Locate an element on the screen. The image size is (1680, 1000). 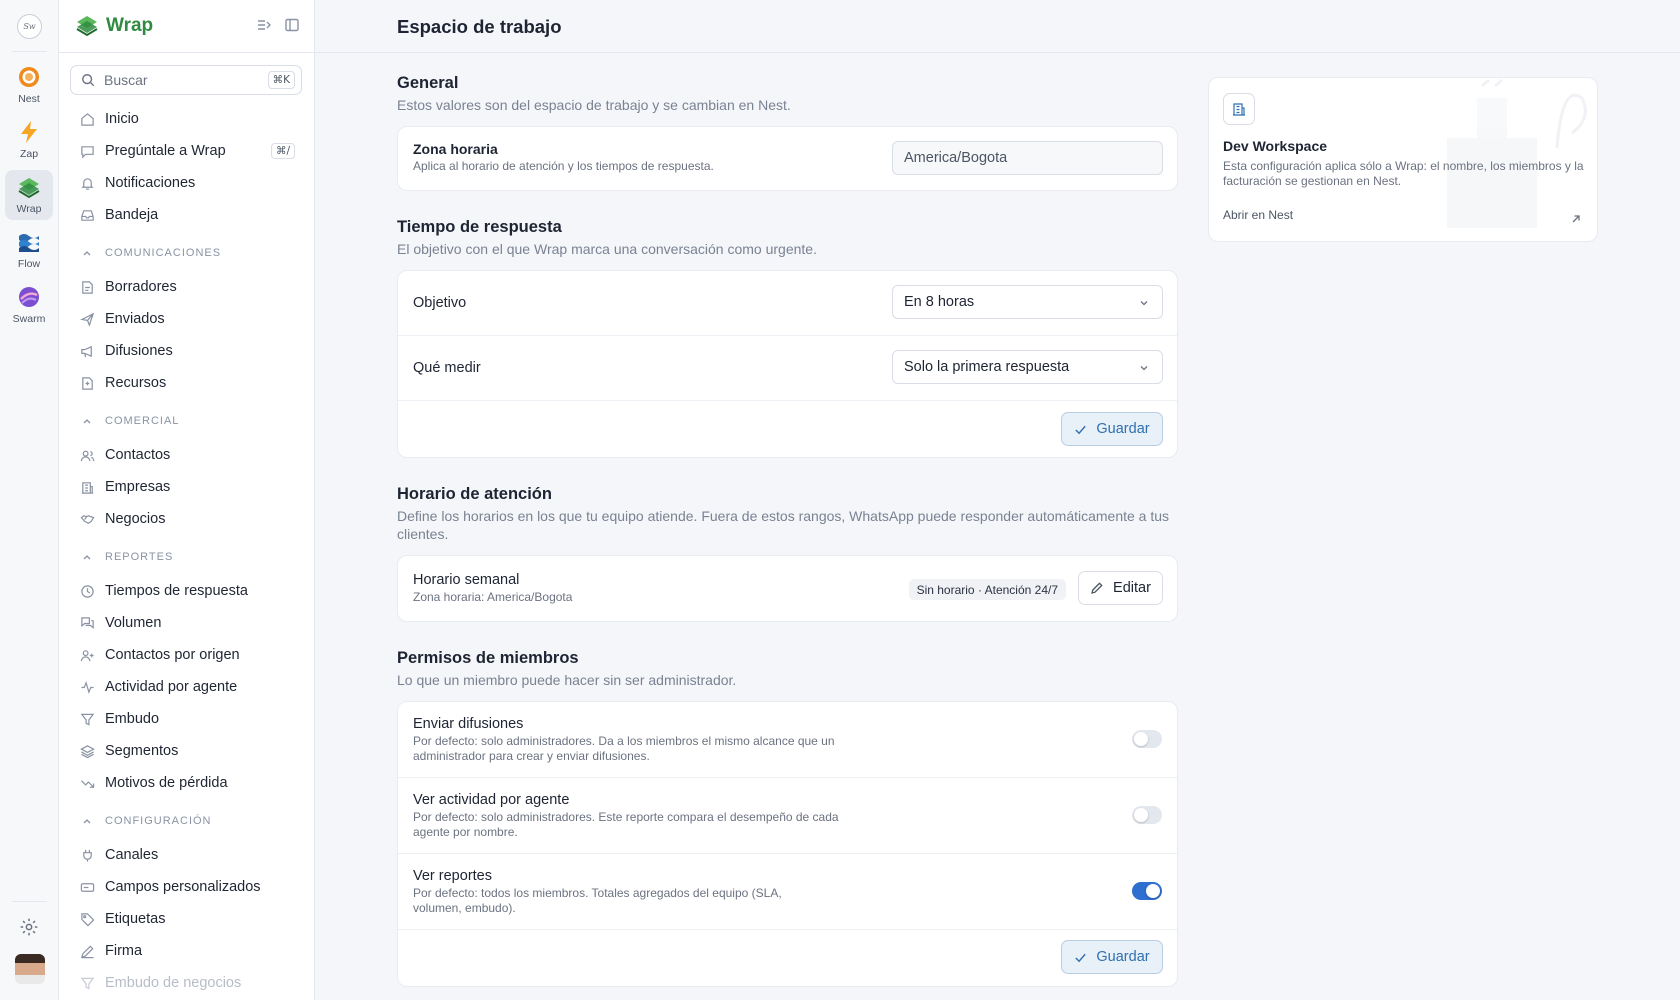
layers-icon is located at coordinates (87, 751).